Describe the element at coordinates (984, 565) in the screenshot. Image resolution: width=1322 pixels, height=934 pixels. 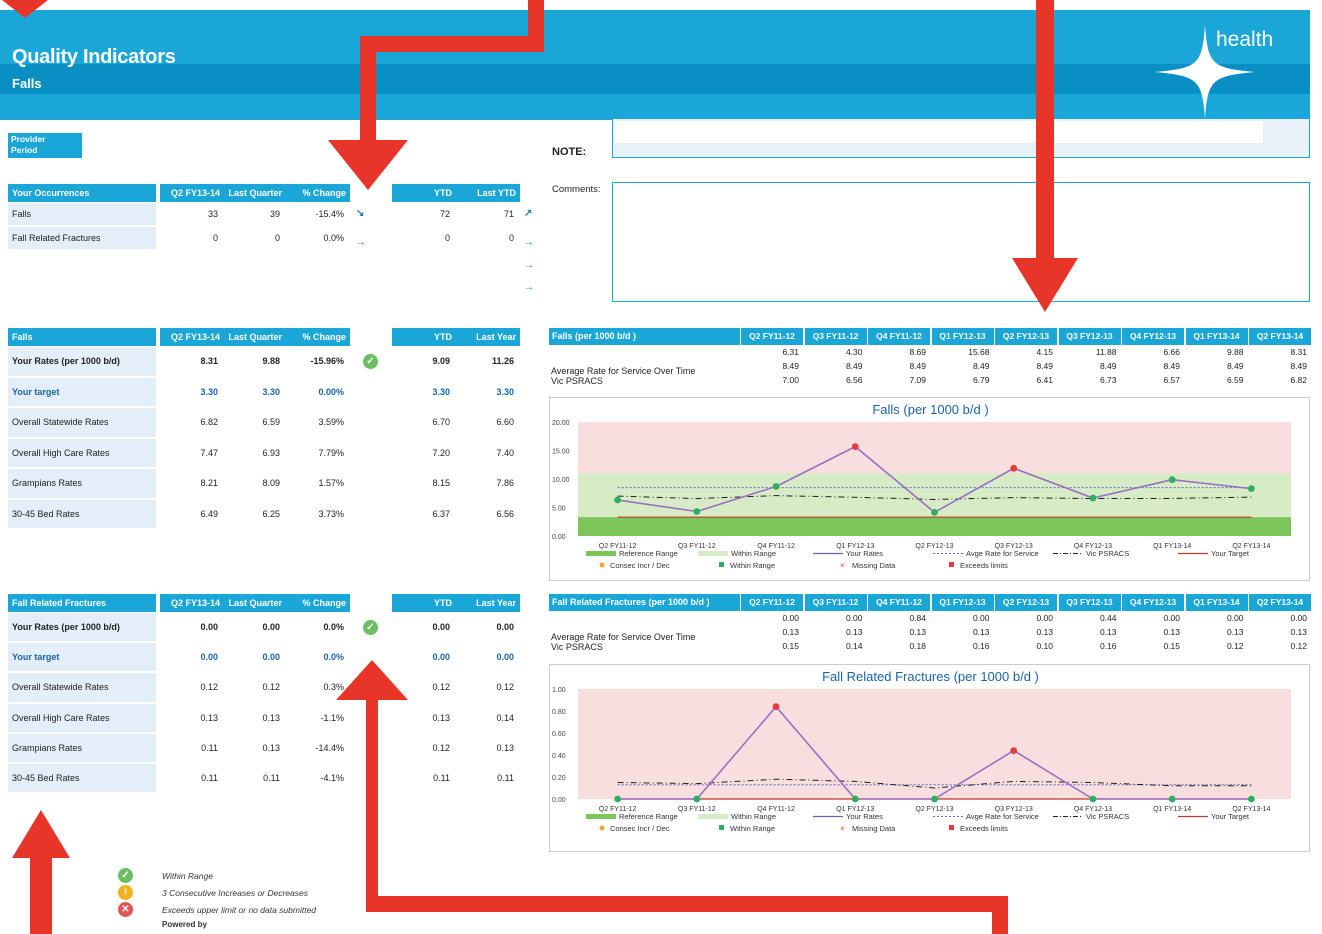
I see `legend-label: Exceeds limits` at that location.